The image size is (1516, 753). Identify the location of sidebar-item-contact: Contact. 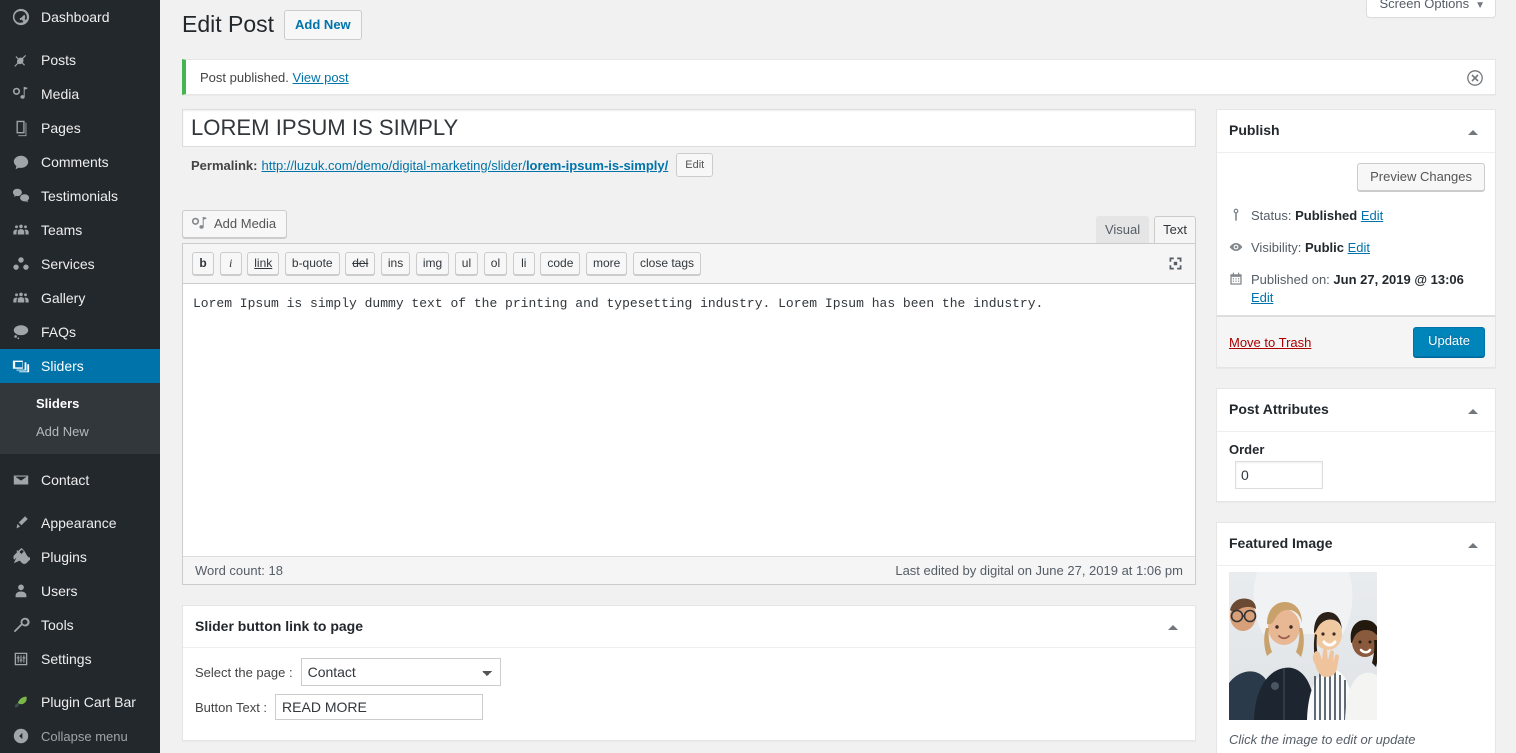
(80, 480).